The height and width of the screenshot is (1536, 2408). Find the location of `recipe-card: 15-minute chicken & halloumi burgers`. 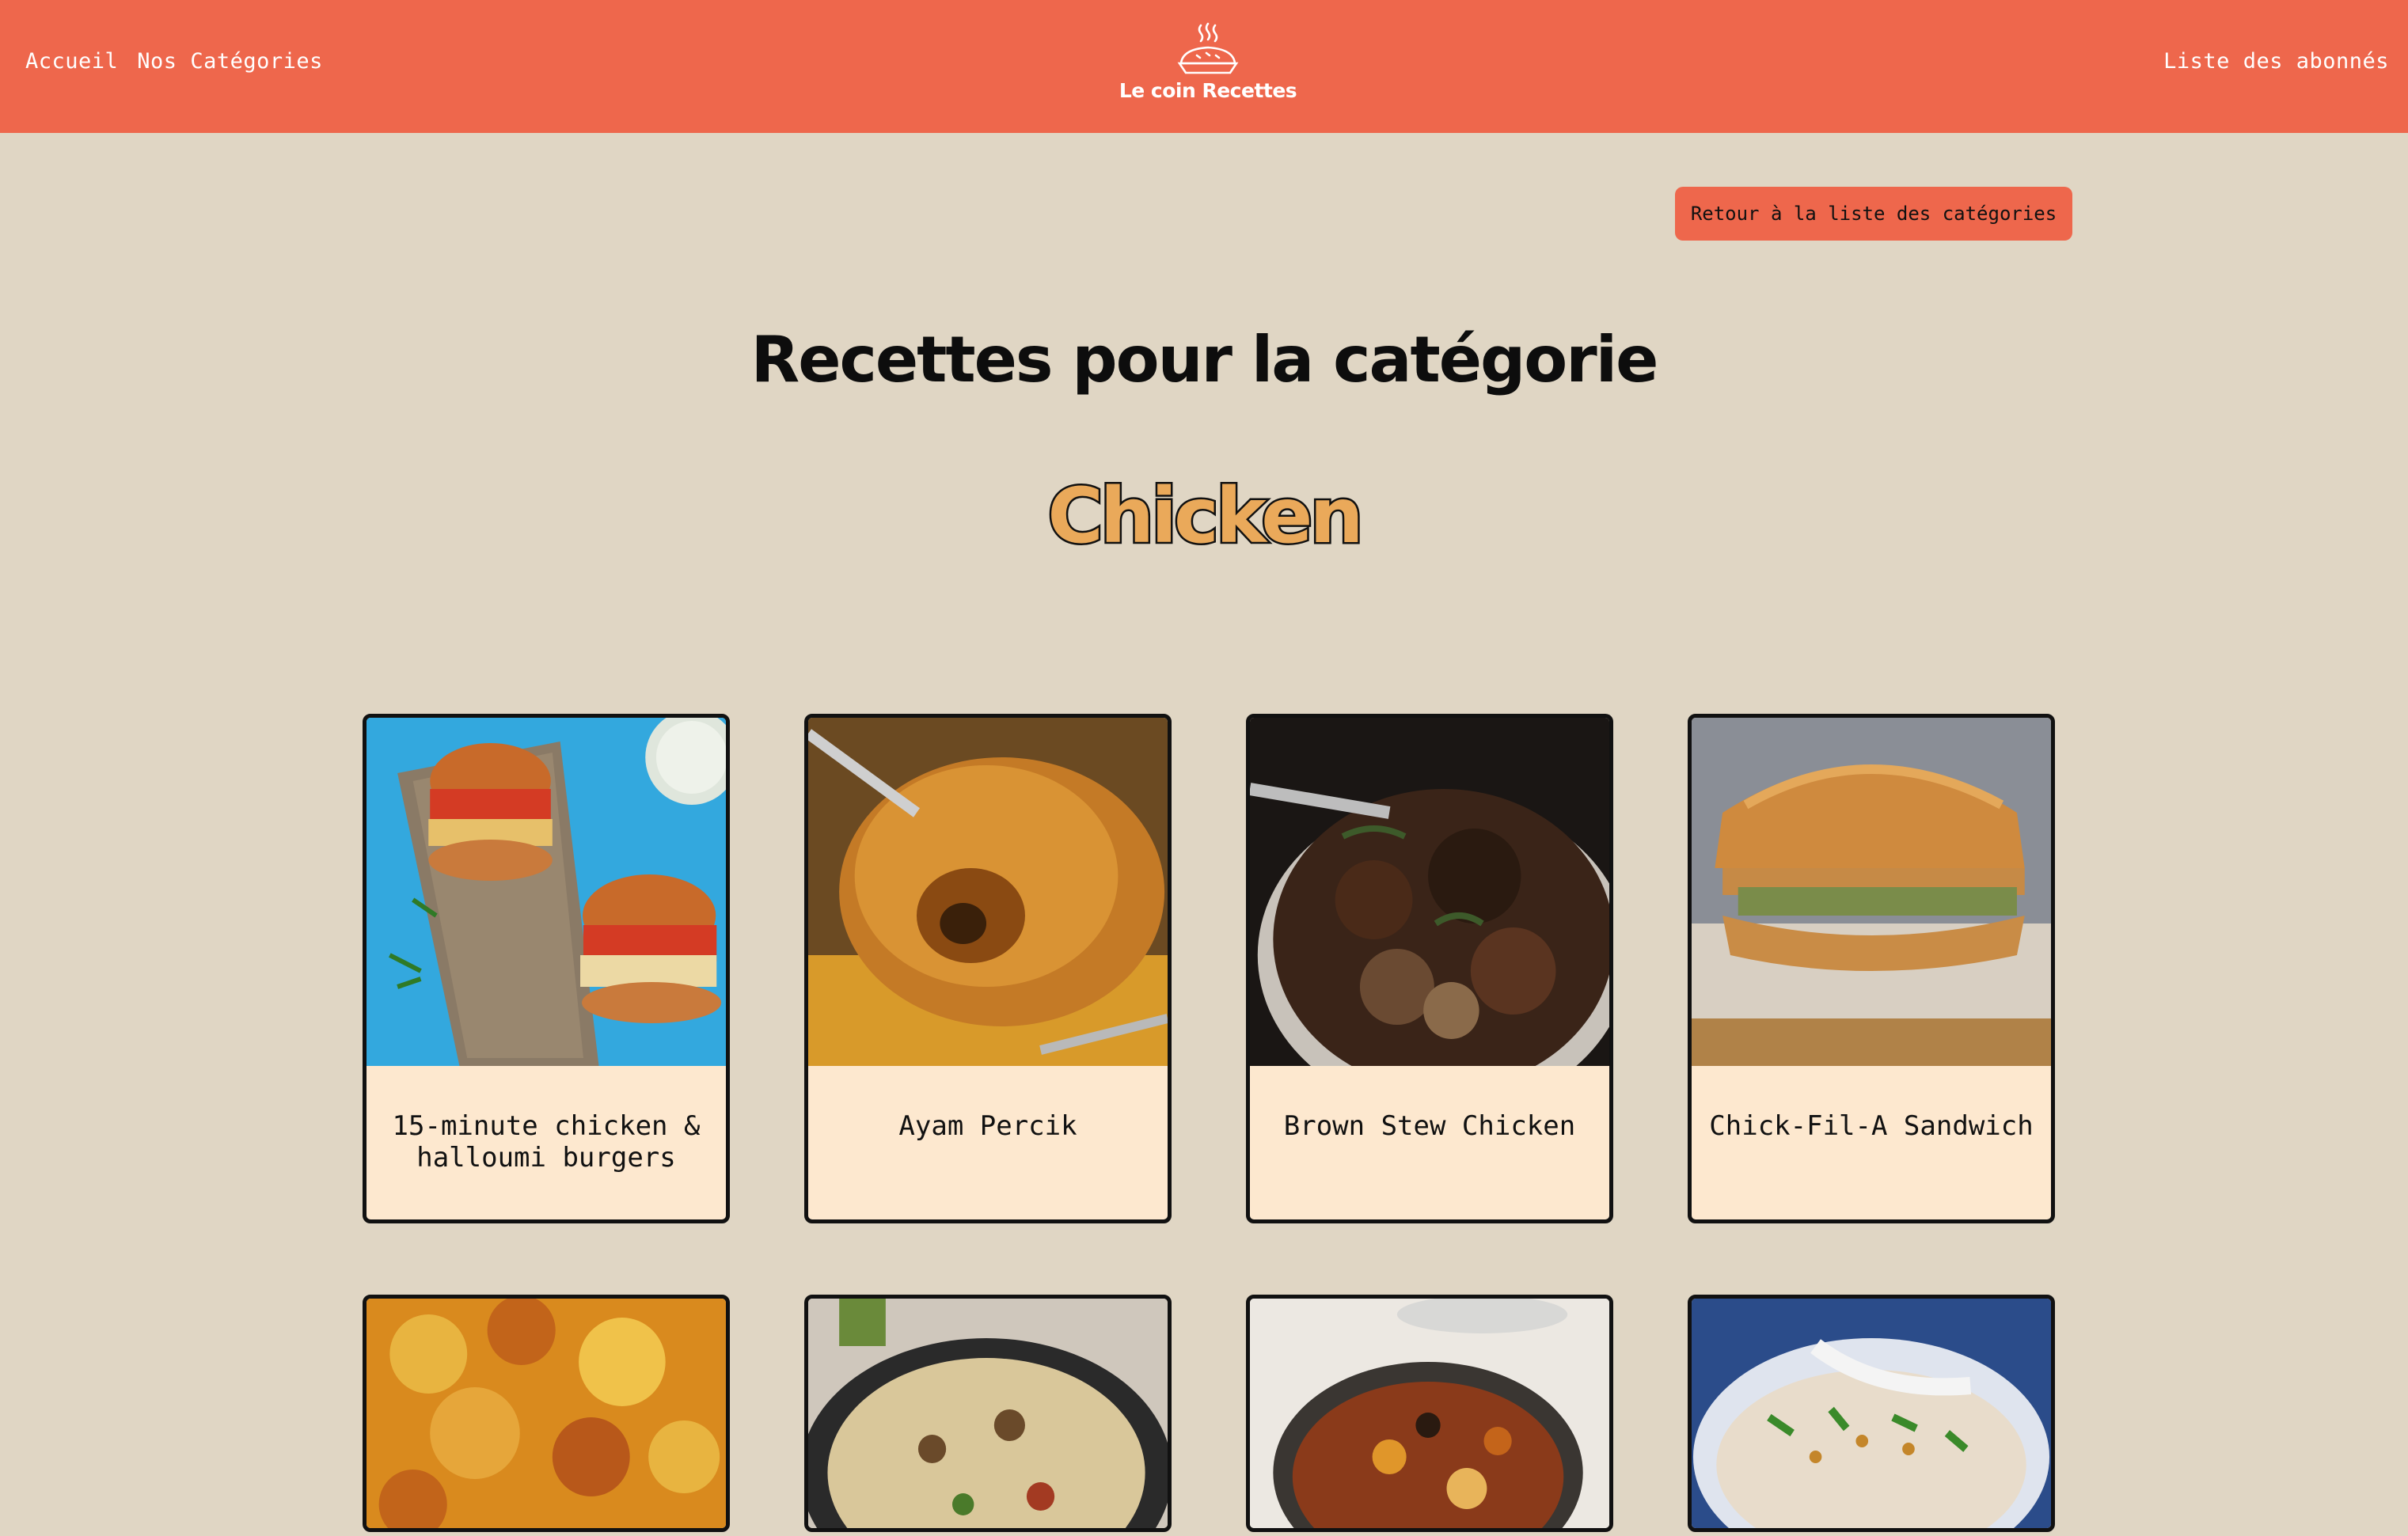

recipe-card: 15-minute chicken & halloumi burgers is located at coordinates (546, 968).